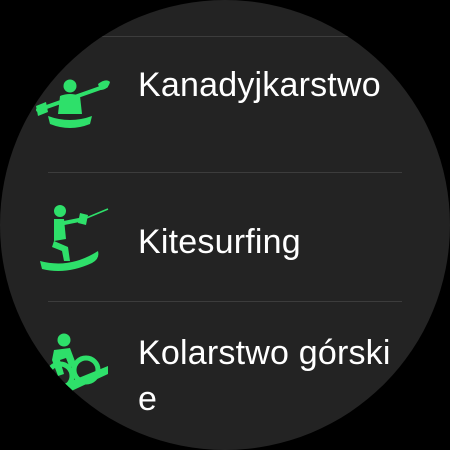 Image resolution: width=450 pixels, height=450 pixels. I want to click on list-item-label: Kolarstwo górskie, so click(264, 376).